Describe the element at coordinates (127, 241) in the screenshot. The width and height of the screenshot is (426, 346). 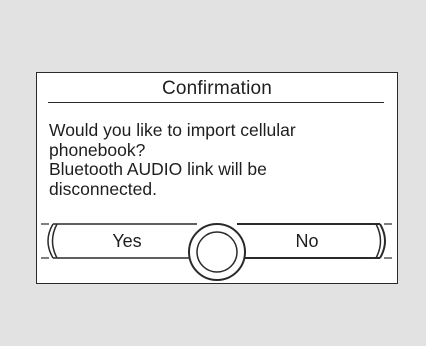
I see `yes-button-label: Yes` at that location.